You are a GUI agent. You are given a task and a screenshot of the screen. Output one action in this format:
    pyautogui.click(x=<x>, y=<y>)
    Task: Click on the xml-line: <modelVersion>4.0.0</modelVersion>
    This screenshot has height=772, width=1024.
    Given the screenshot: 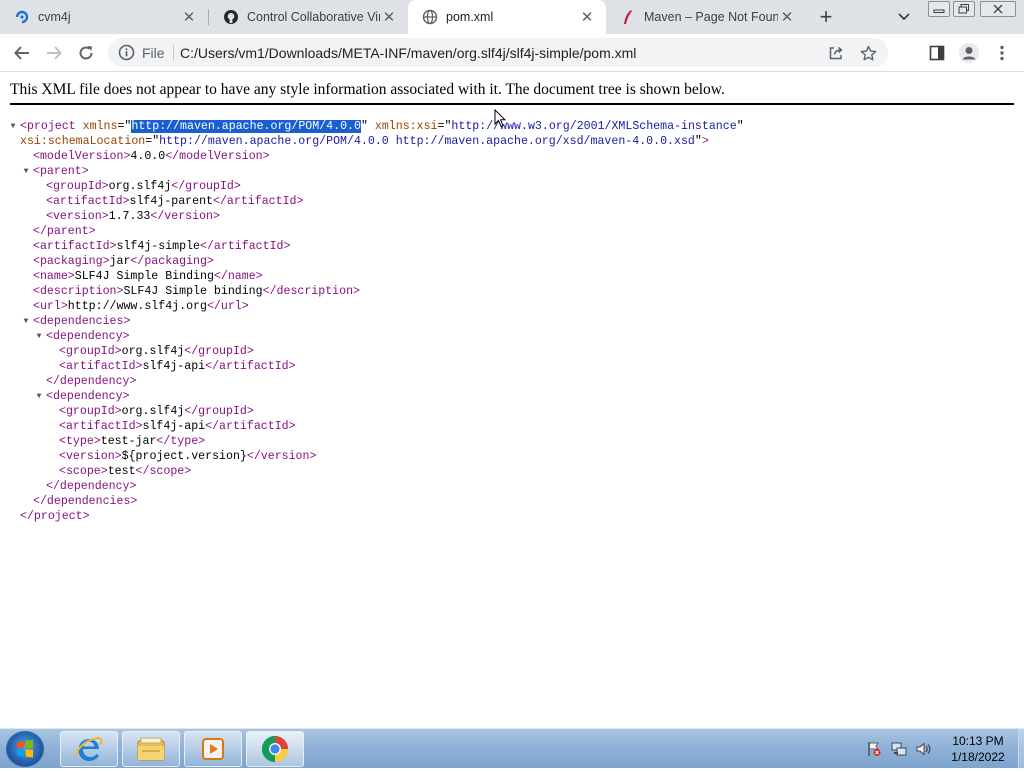 What is the action you would take?
    pyautogui.click(x=151, y=156)
    